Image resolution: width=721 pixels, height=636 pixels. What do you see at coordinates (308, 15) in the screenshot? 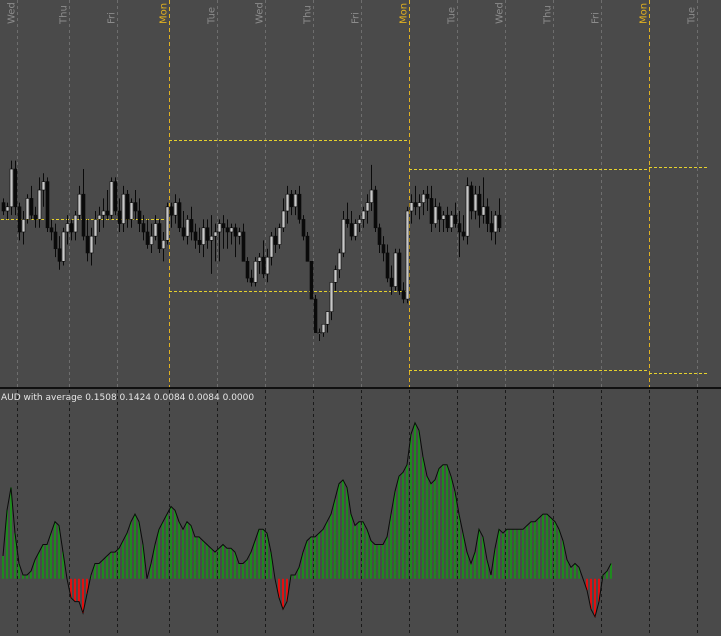
I see `day-label-6: Thu` at bounding box center [308, 15].